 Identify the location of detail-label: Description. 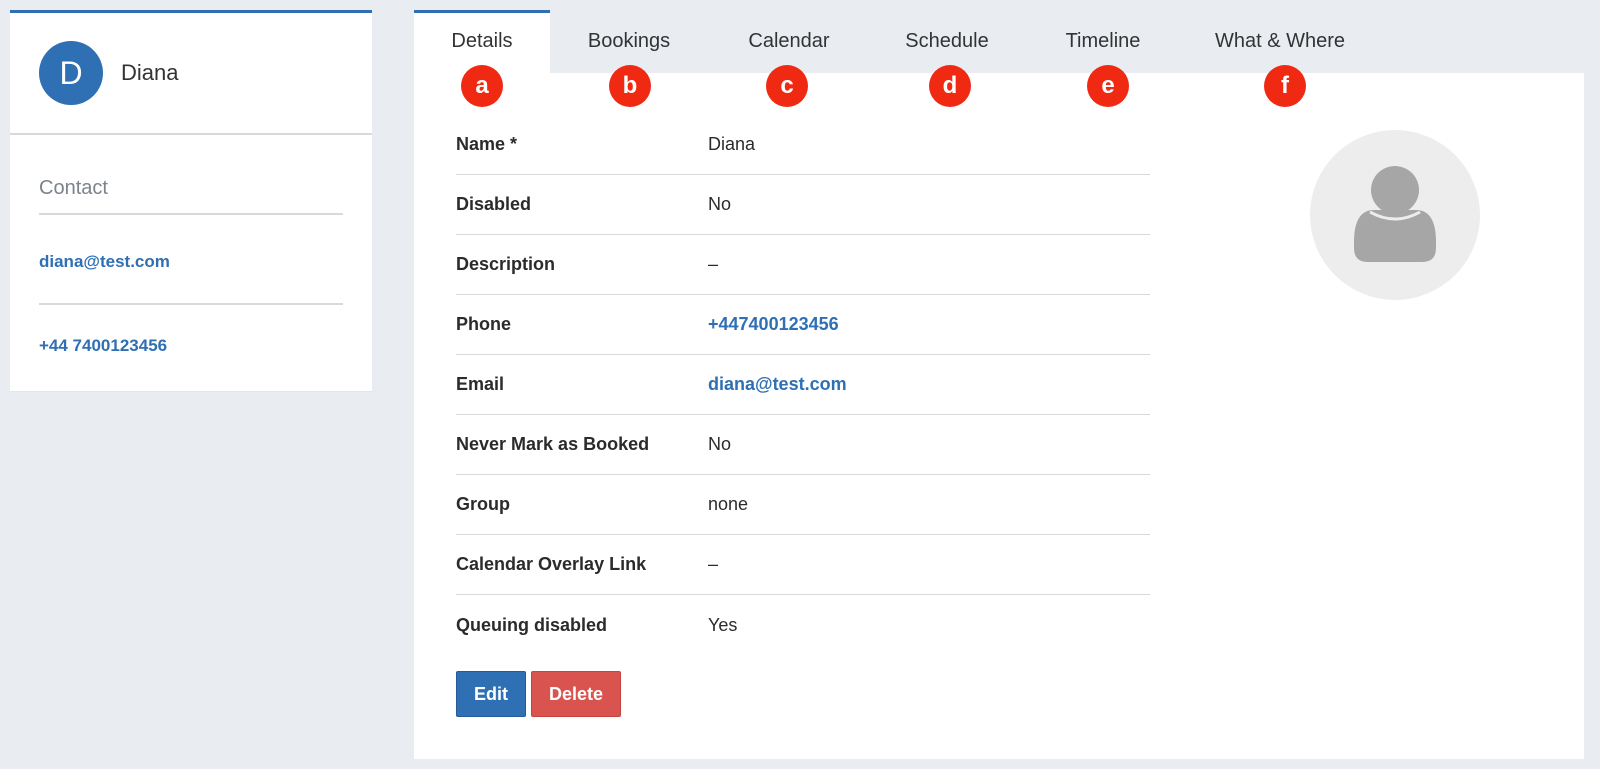
(506, 264).